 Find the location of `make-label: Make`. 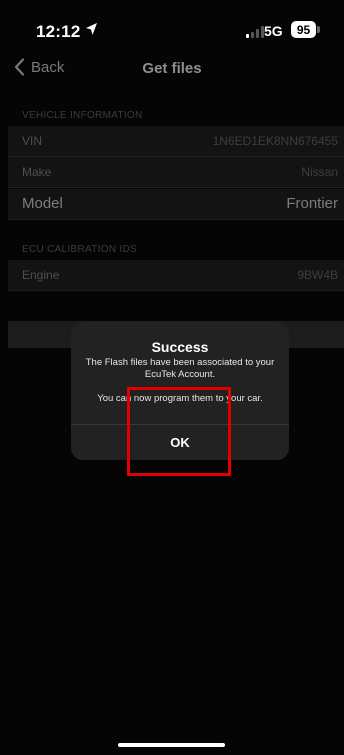

make-label: Make is located at coordinates (37, 172).